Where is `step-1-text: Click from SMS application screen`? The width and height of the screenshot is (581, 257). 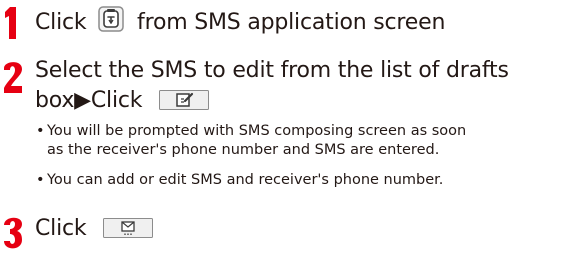 step-1-text: Click from SMS application screen is located at coordinates (240, 22).